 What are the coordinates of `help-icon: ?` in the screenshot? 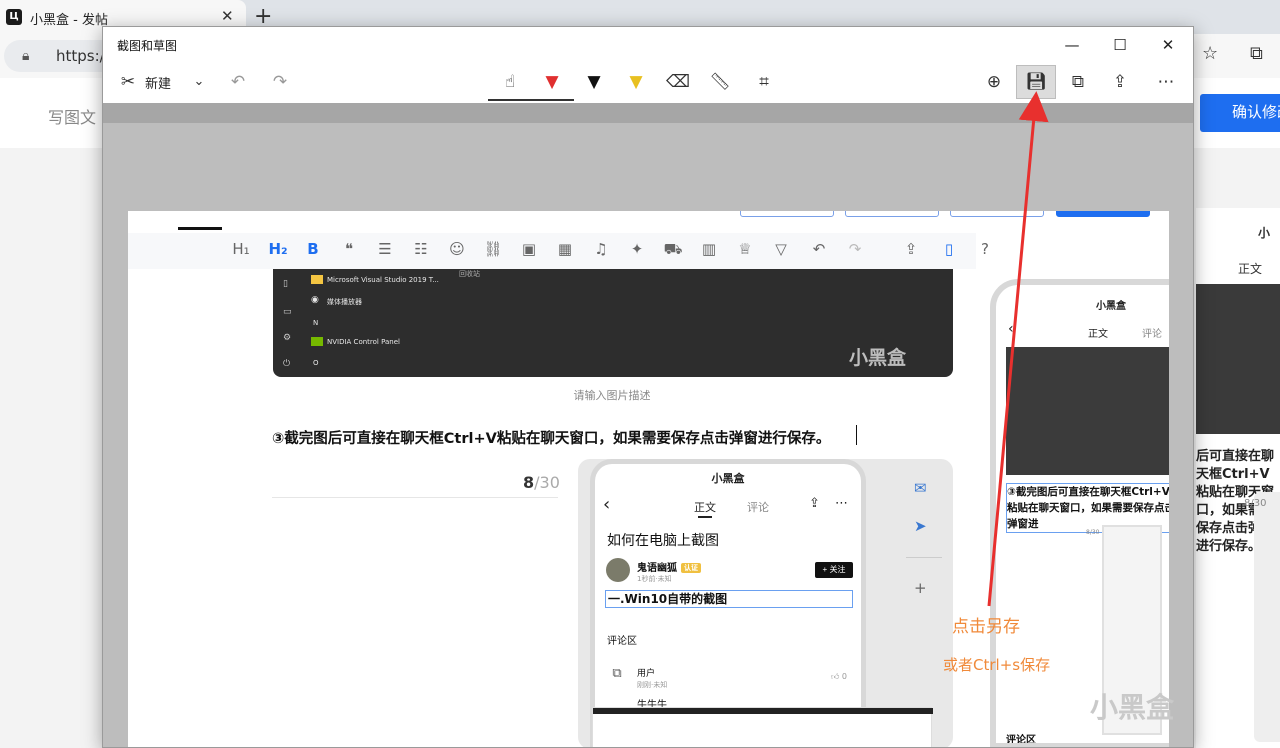 It's located at (985, 249).